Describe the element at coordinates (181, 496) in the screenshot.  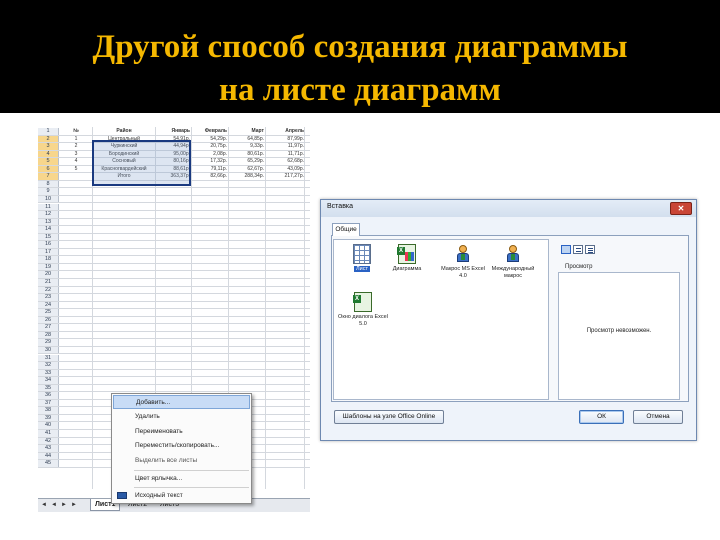
I see `menu-item-view-code: Исходный текст` at that location.